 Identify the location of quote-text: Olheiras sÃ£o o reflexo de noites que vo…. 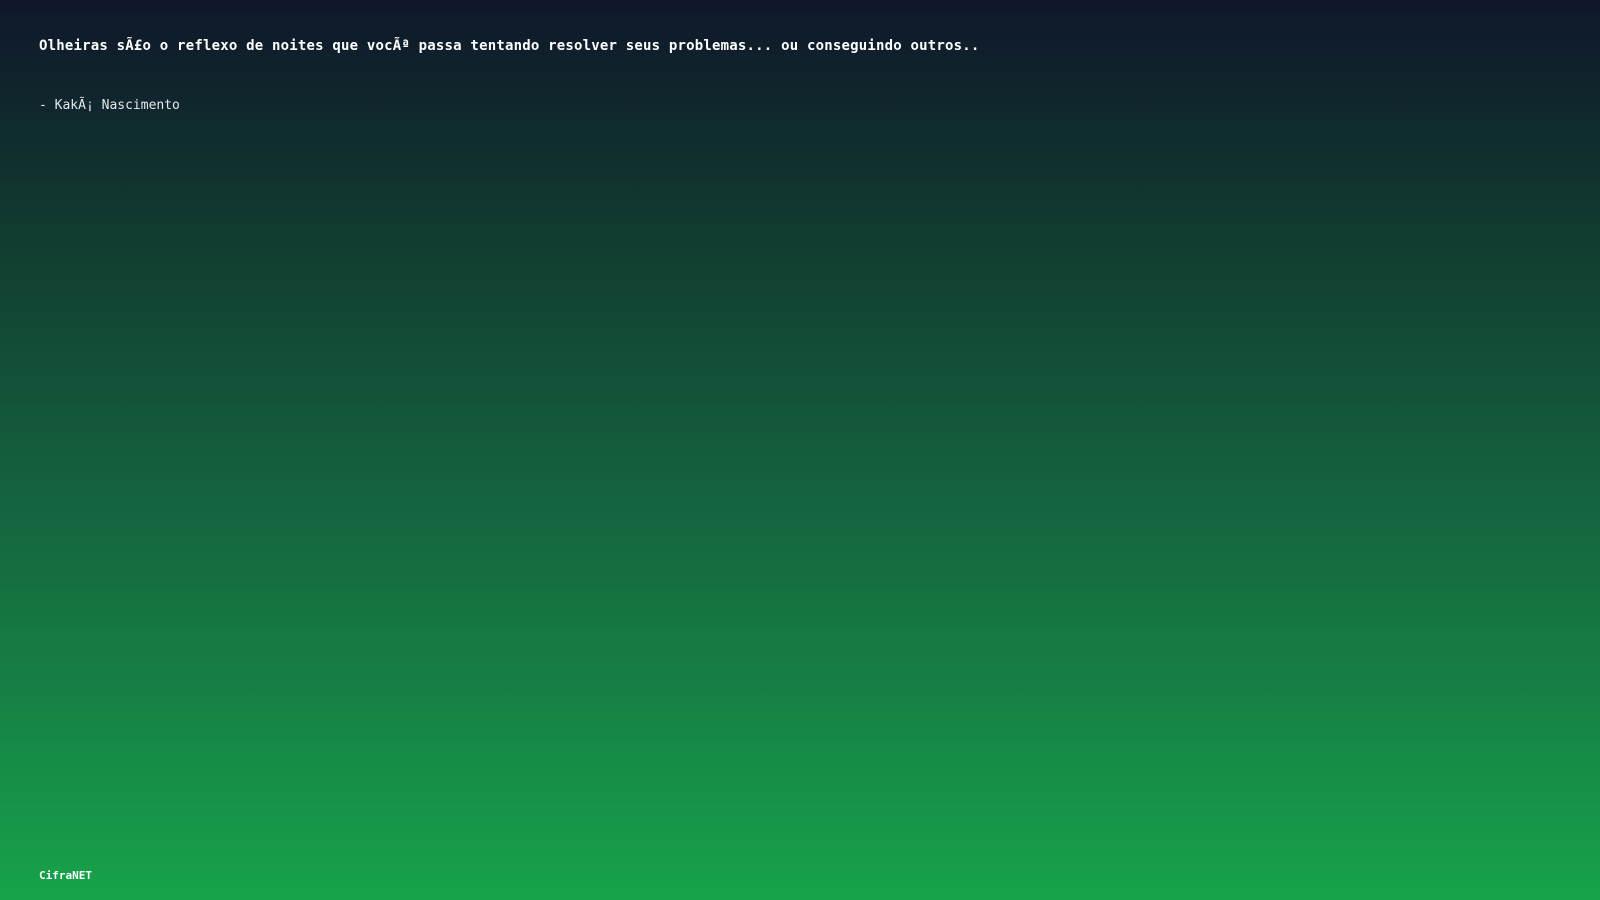
(509, 46).